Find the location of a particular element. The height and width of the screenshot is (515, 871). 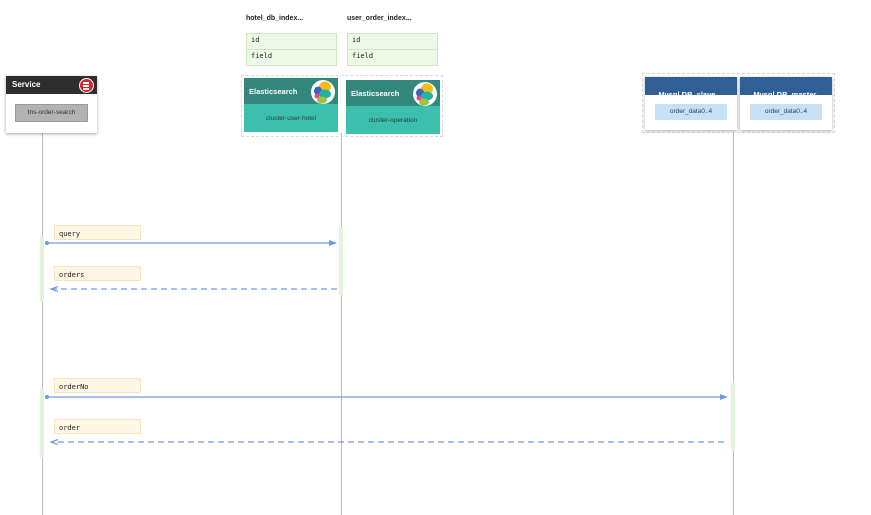

arrow-orderNo is located at coordinates (386, 397).